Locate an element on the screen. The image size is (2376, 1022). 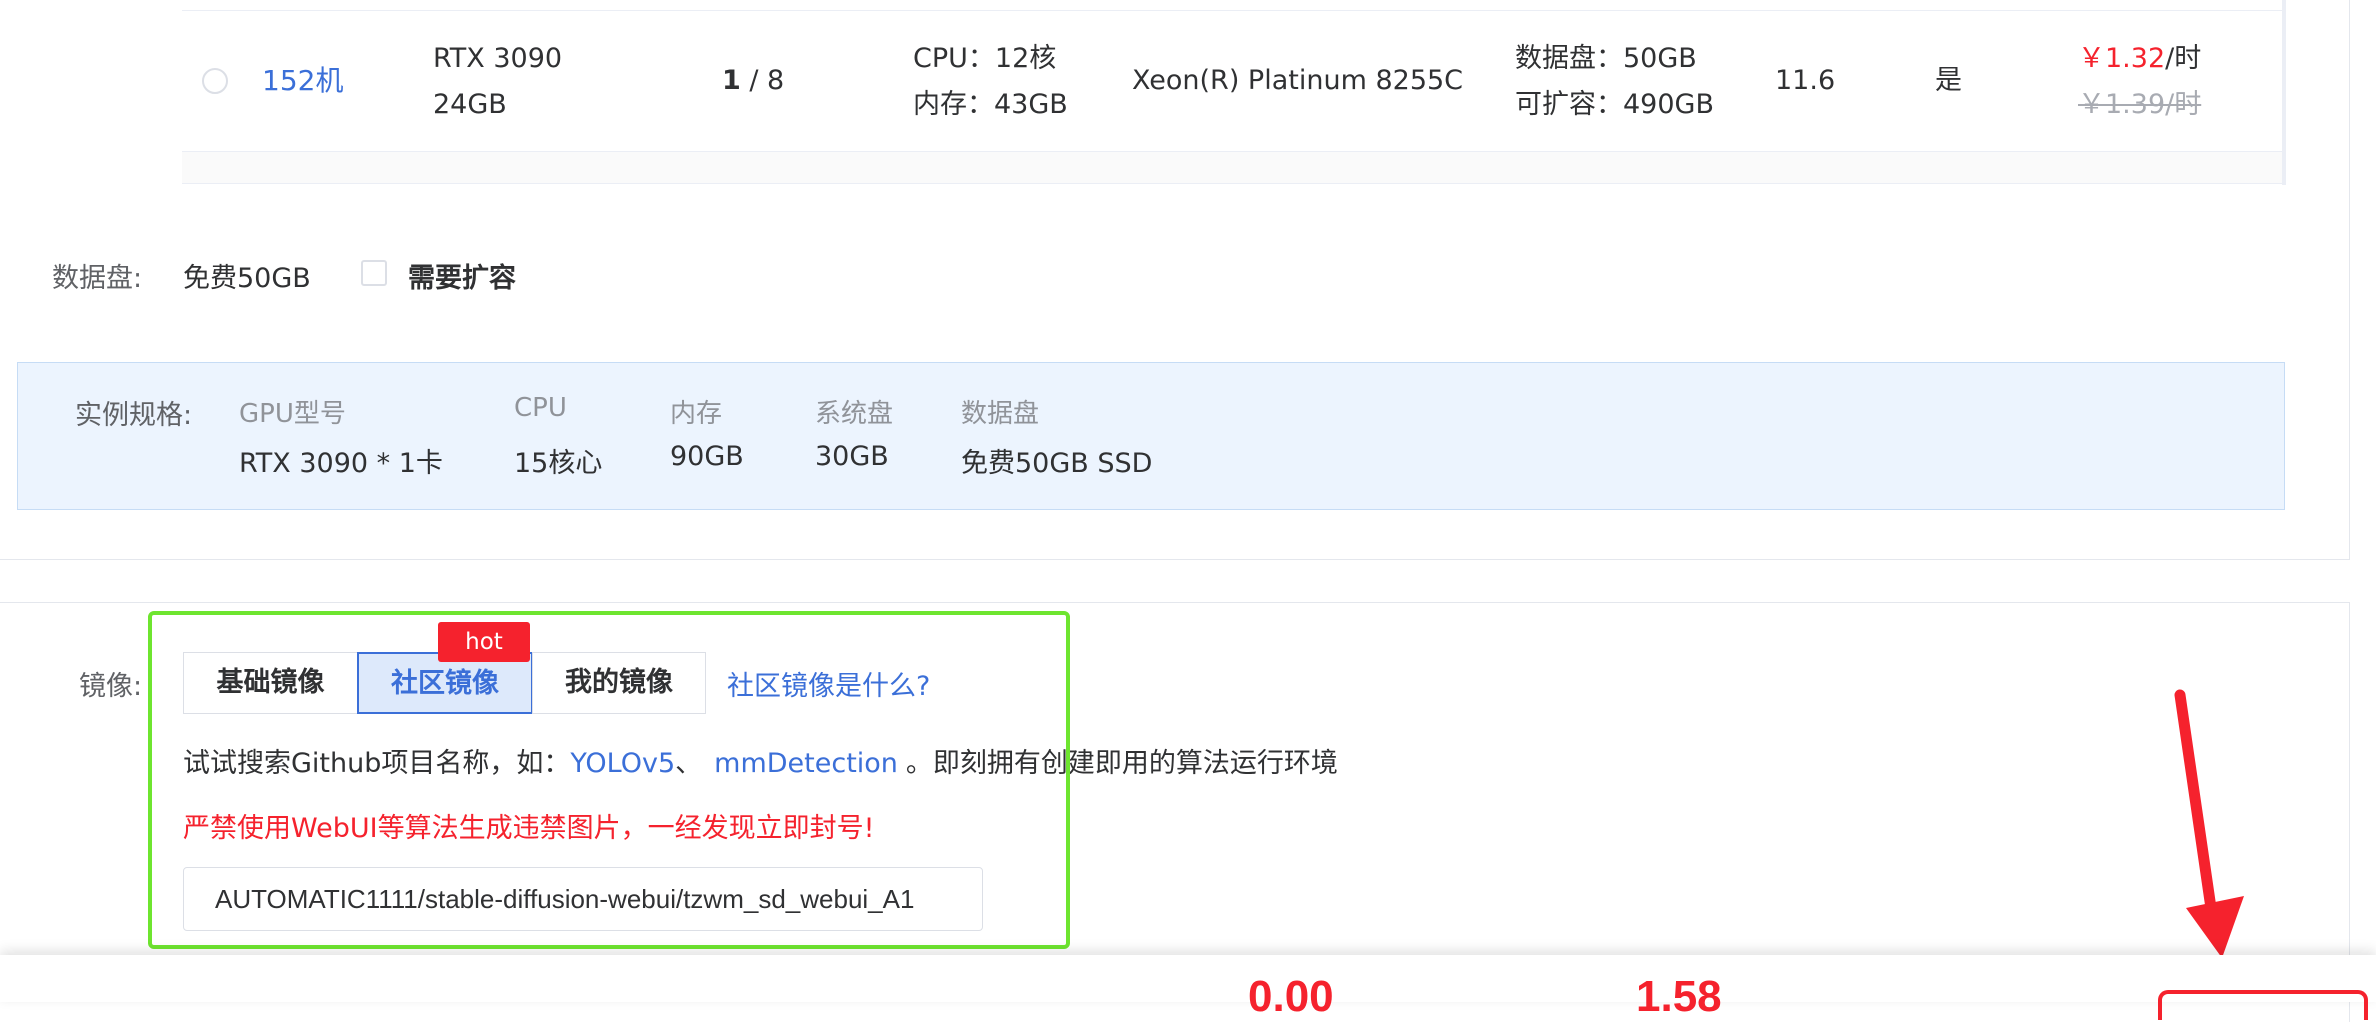
gpu-availability: 1 / 8 is located at coordinates (753, 81).